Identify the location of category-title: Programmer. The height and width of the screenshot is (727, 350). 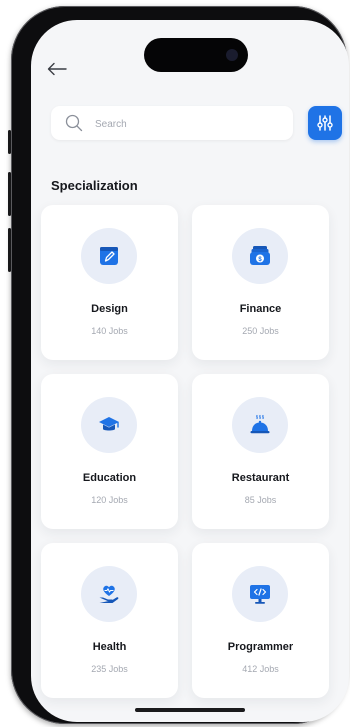
(260, 647).